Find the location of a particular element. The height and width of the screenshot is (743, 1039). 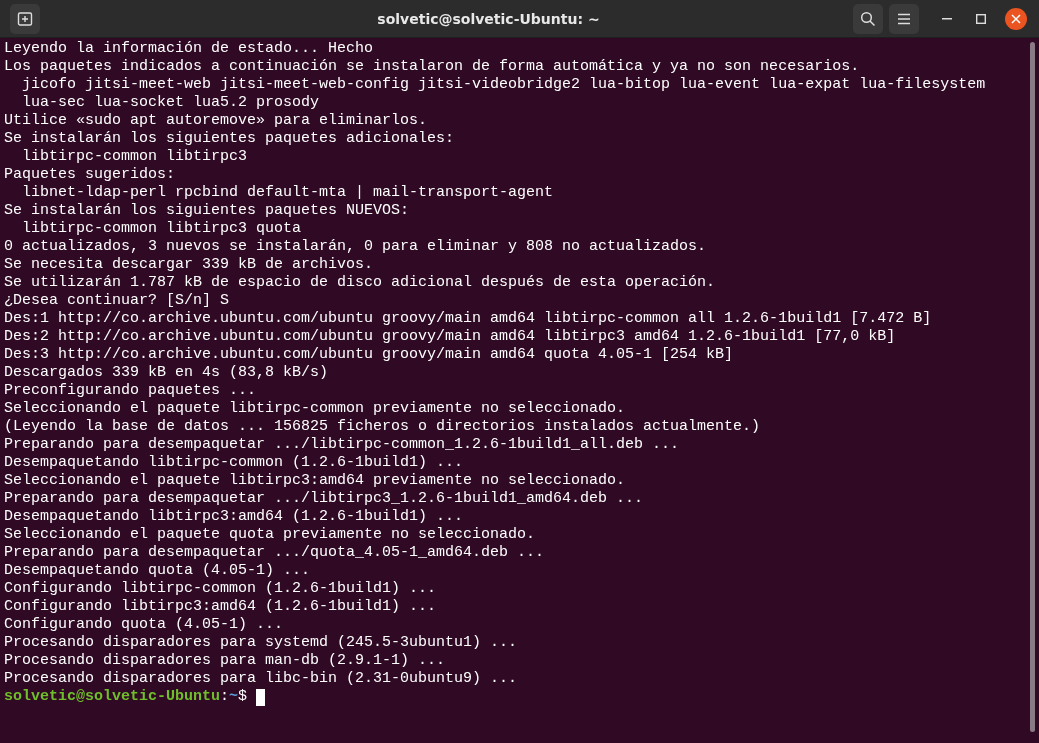

search-icon is located at coordinates (868, 18).